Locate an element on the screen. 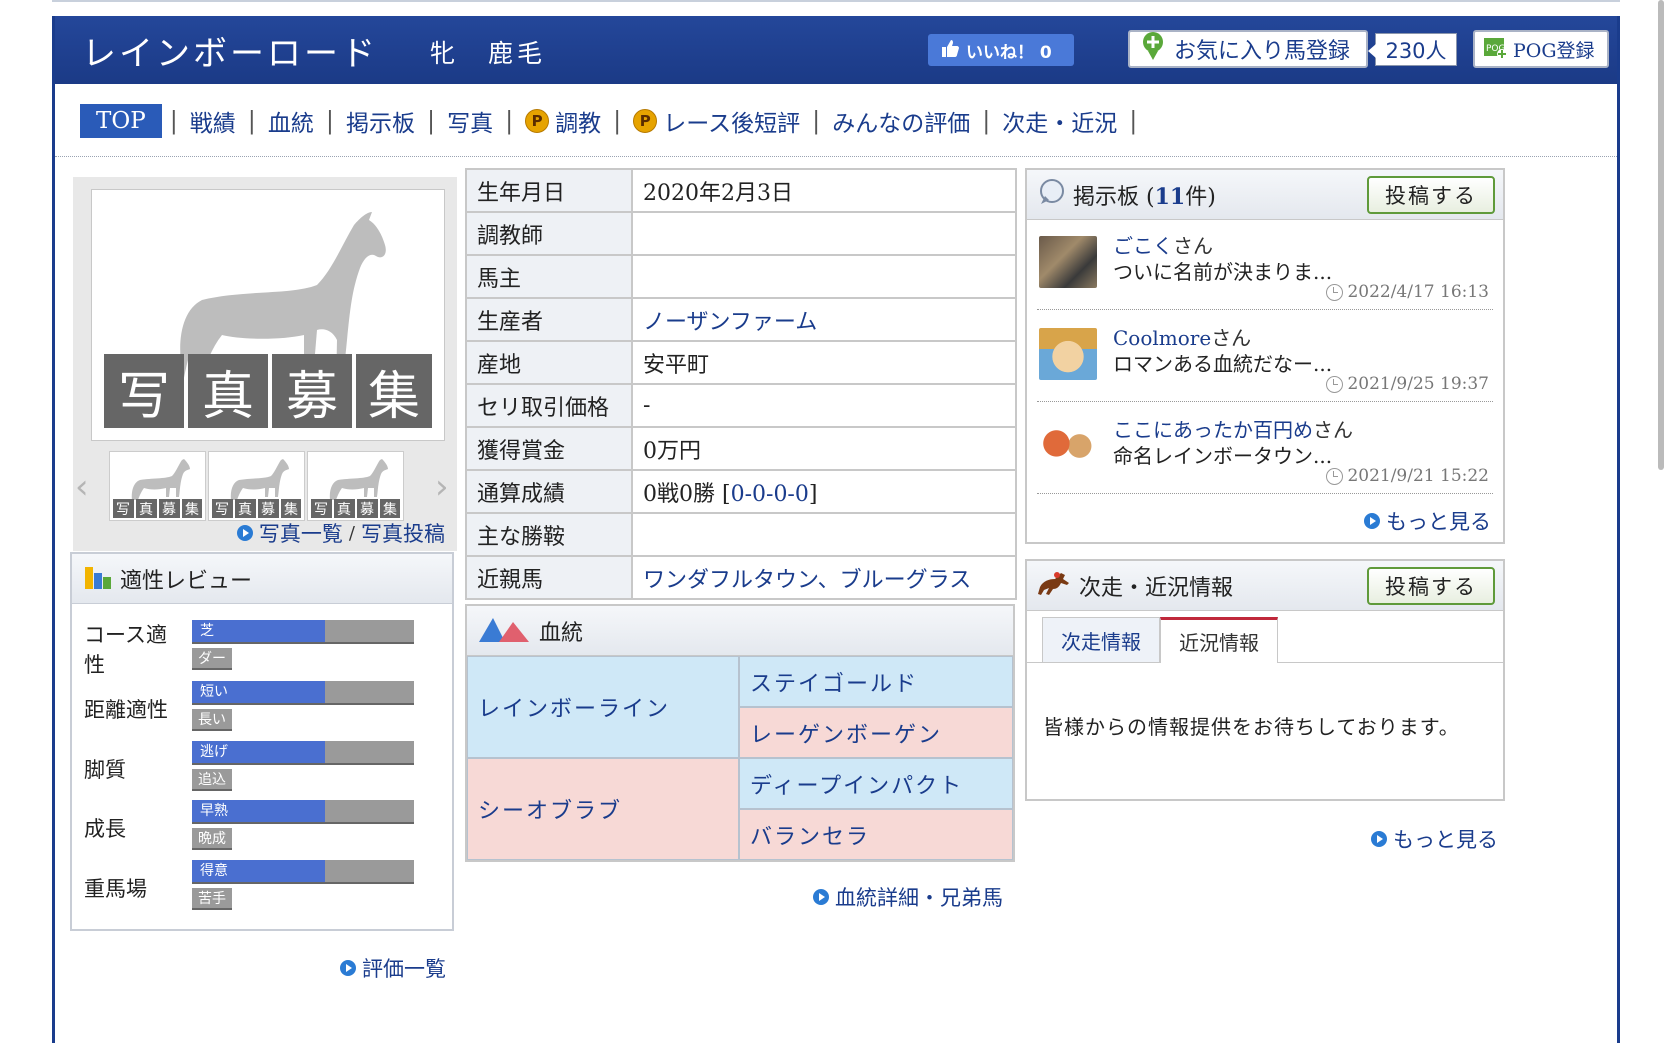 The height and width of the screenshot is (1043, 1668). review-bar-track: 得意 is located at coordinates (303, 872).